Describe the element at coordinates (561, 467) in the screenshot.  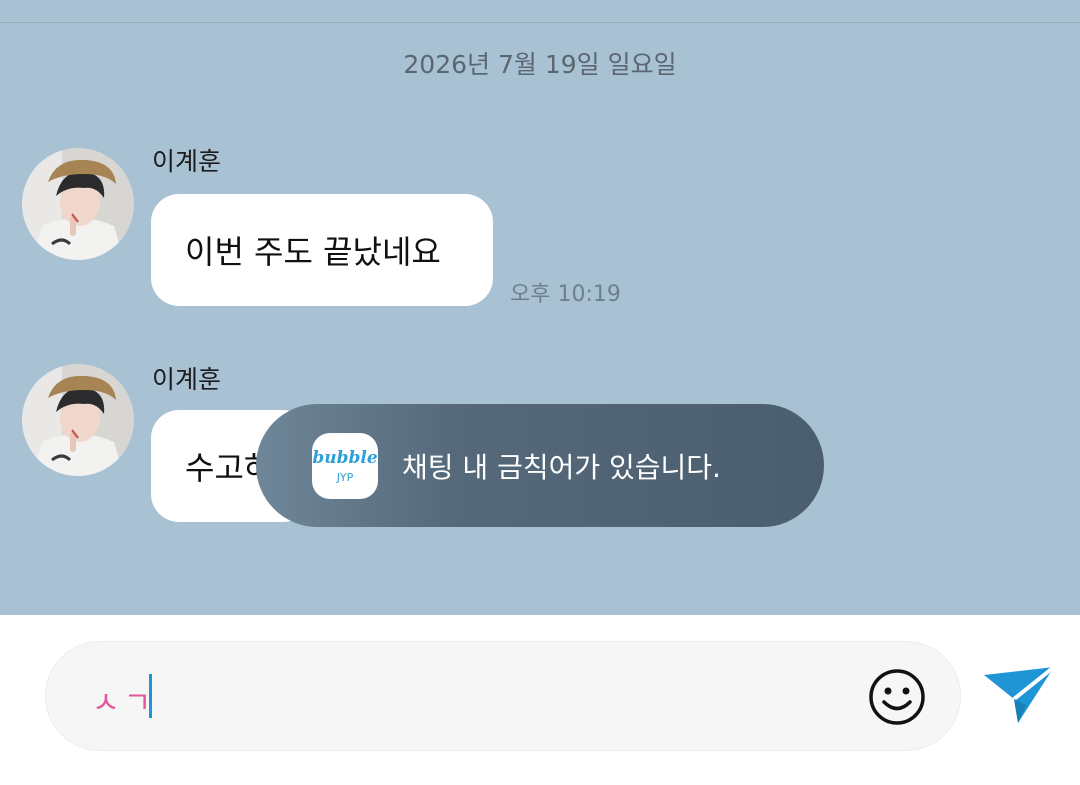
I see `toast-message: 채팅 내 금칙어가 있습니다.` at that location.